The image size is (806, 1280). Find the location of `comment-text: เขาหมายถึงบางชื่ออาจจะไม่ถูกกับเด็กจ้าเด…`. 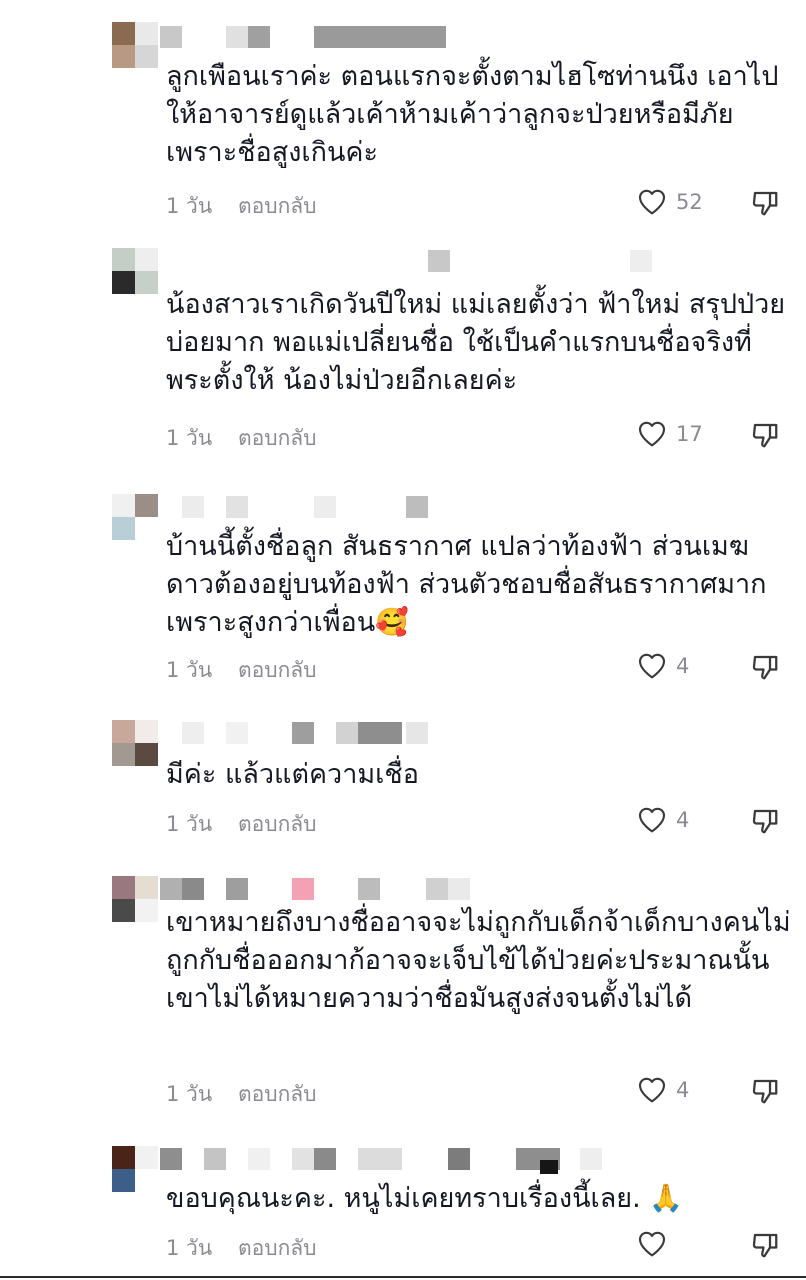

comment-text: เขาหมายถึงบางชื่ออาจจะไม่ถูกกับเด็กจ้าเด… is located at coordinates (478, 960).